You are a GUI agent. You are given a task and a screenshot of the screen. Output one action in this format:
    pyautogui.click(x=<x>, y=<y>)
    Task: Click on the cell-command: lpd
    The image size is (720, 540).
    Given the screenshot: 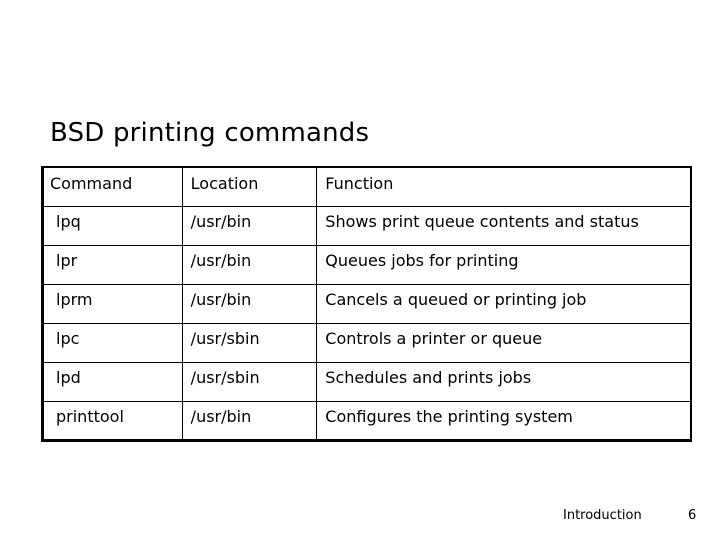 What is the action you would take?
    pyautogui.click(x=112, y=381)
    